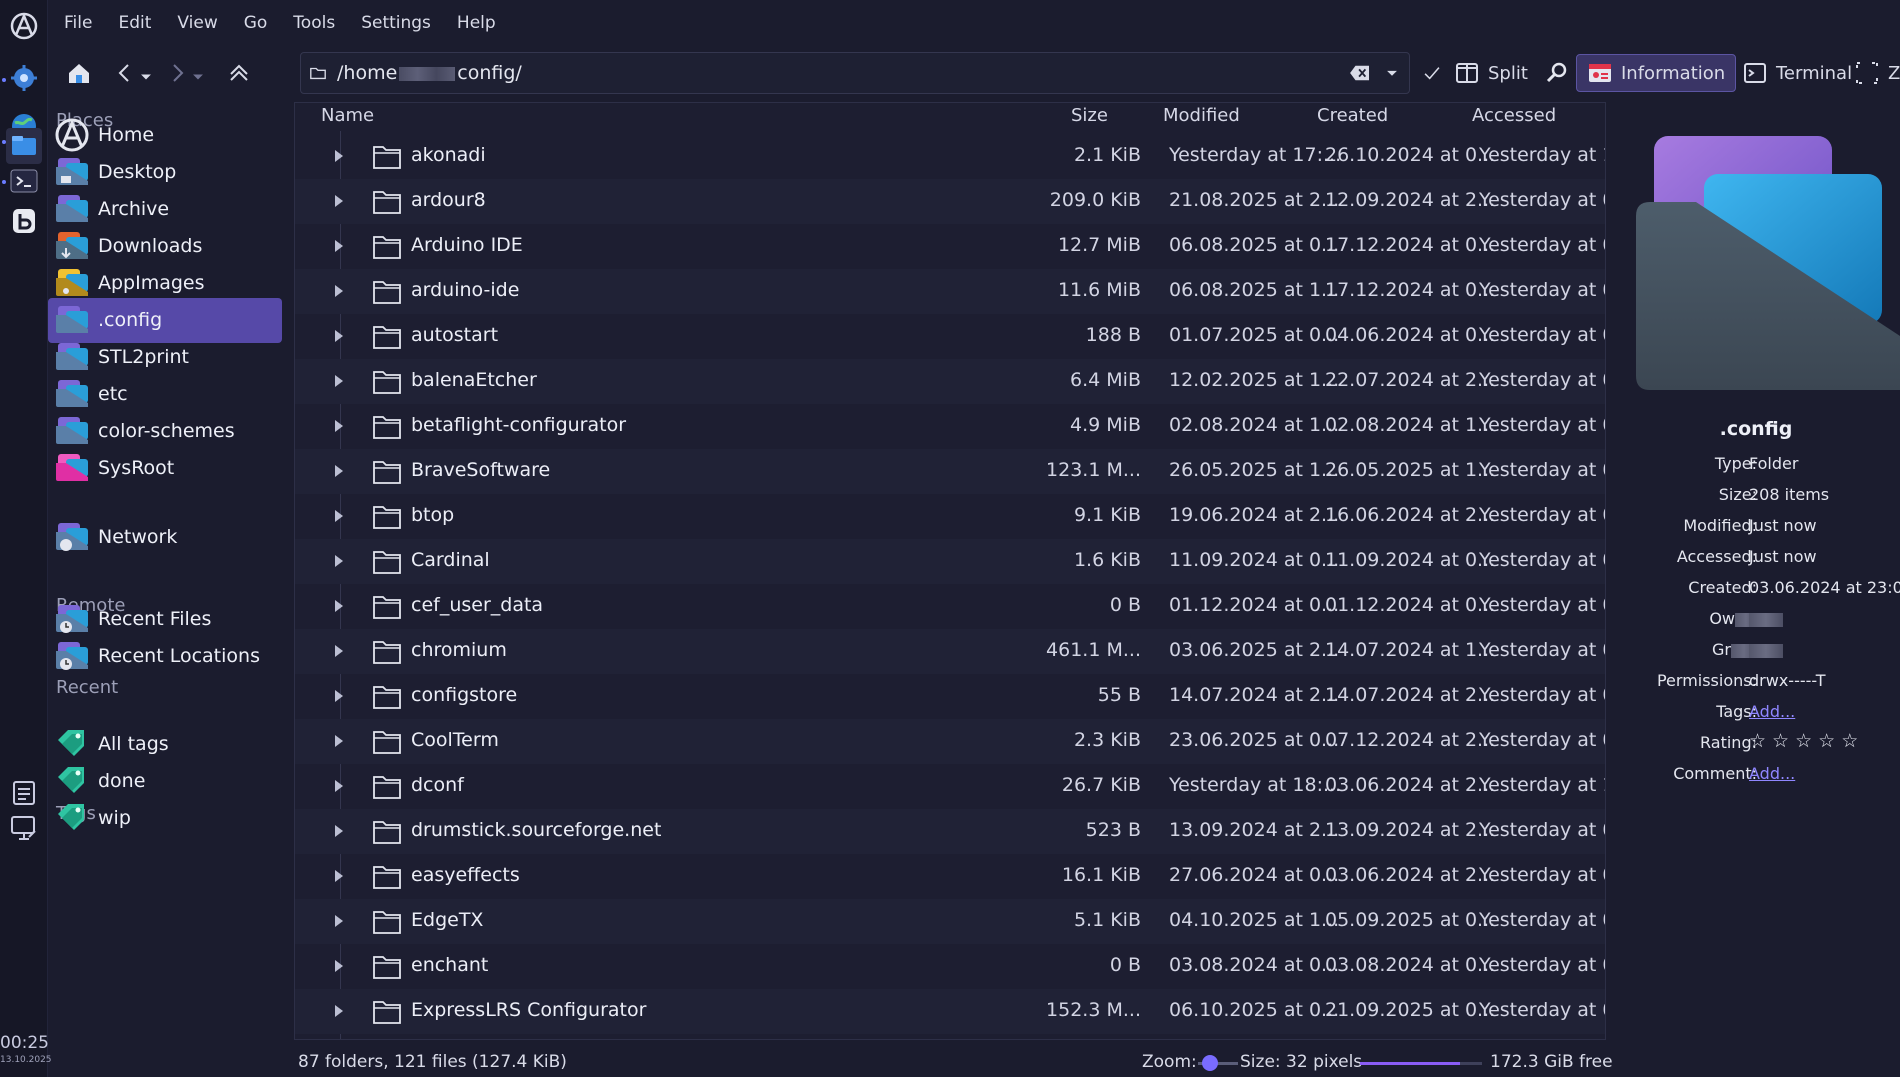 Image resolution: width=1900 pixels, height=1077 pixels. I want to click on column-modified: Modified, so click(1201, 115).